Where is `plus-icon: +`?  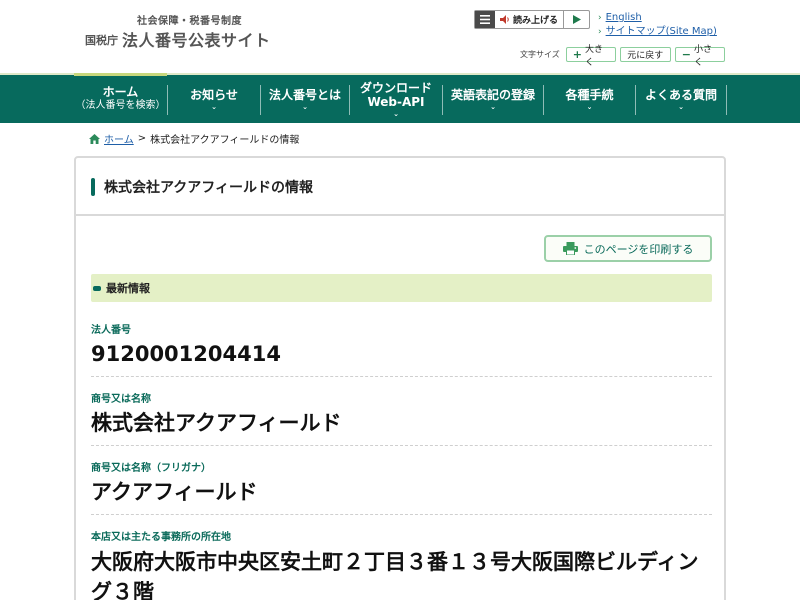
plus-icon: + is located at coordinates (577, 54).